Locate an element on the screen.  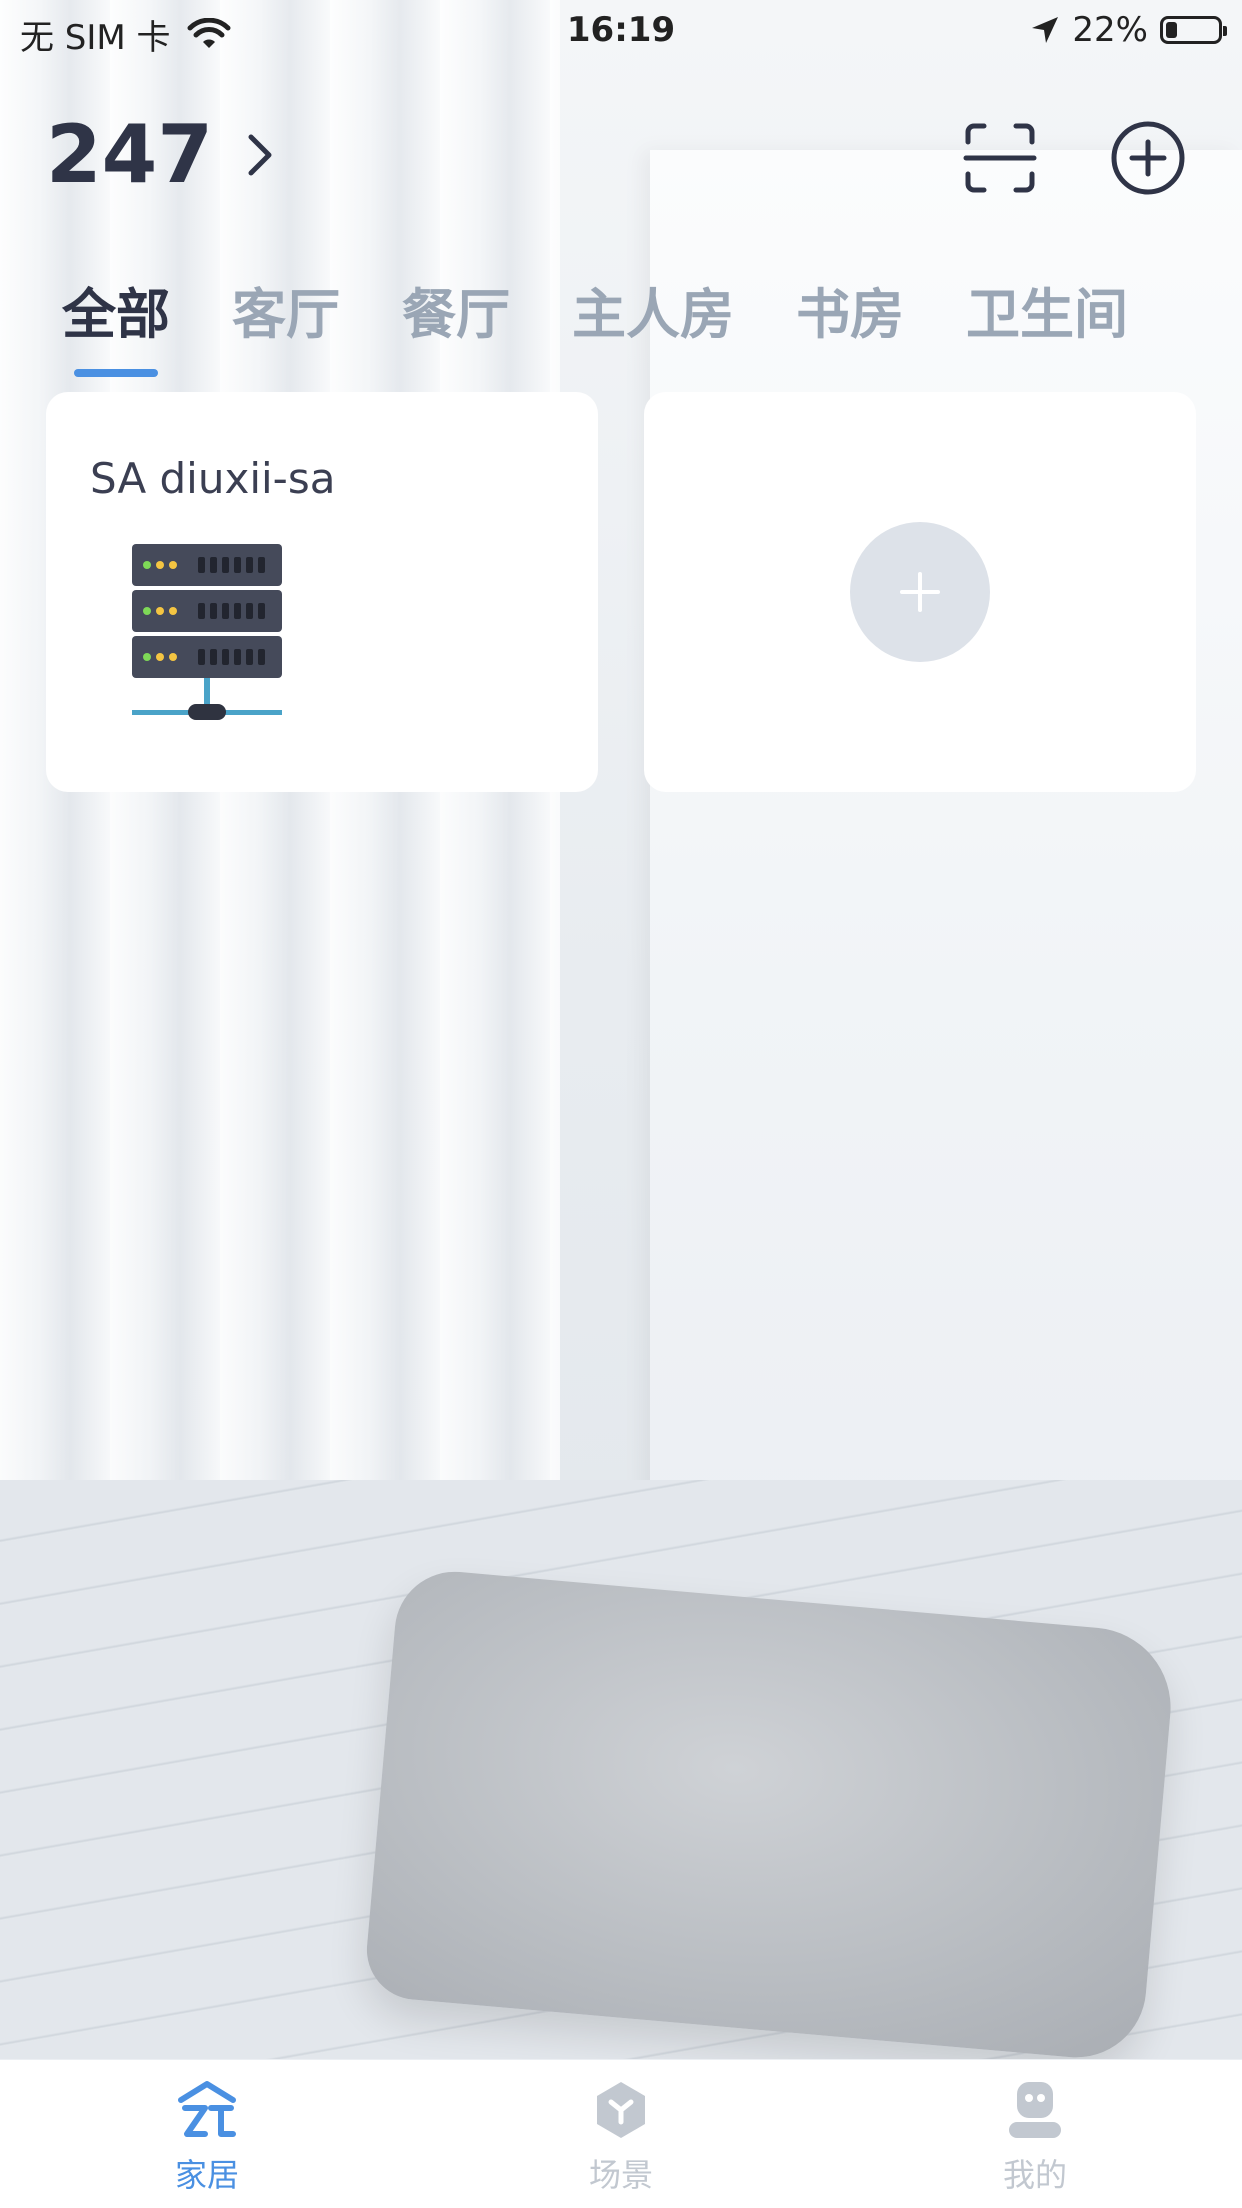
tab-all: 全部 is located at coordinates (116, 323).